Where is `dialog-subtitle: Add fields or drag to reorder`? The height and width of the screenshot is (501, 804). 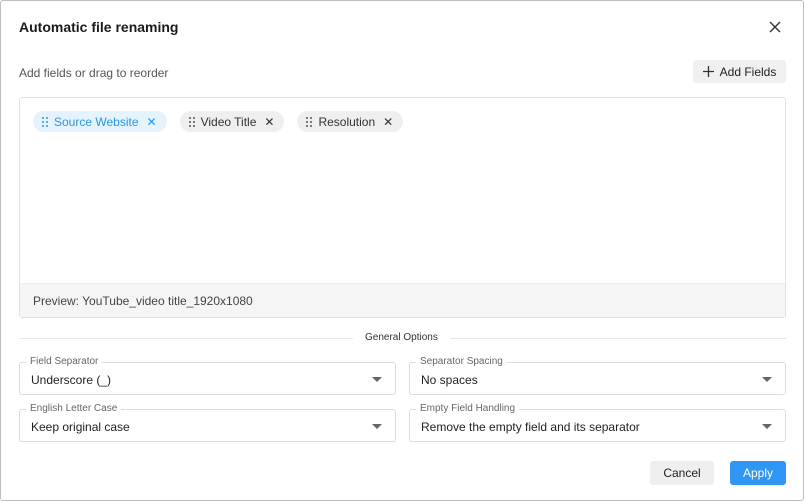 dialog-subtitle: Add fields or drag to reorder is located at coordinates (94, 73).